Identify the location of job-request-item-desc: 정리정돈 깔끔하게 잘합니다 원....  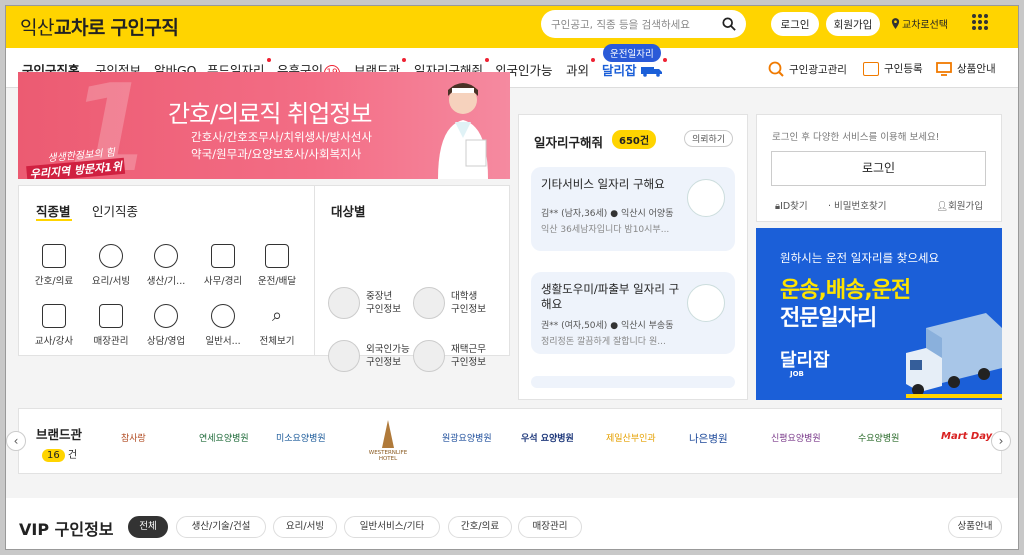
(603, 342).